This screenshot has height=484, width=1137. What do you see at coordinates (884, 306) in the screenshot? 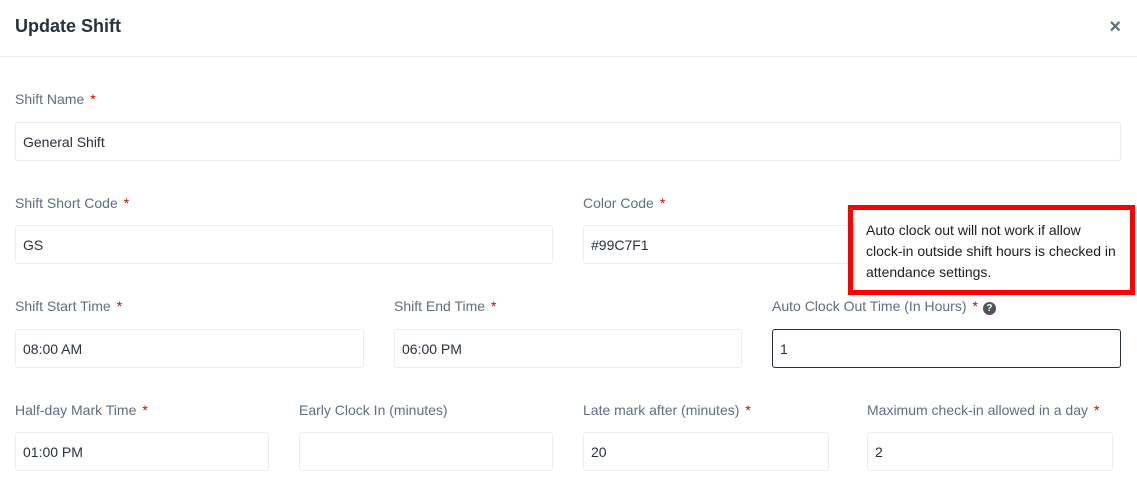
I see `auto-clock-out-time-label: Auto Clock Out Time (In Hours) *?` at bounding box center [884, 306].